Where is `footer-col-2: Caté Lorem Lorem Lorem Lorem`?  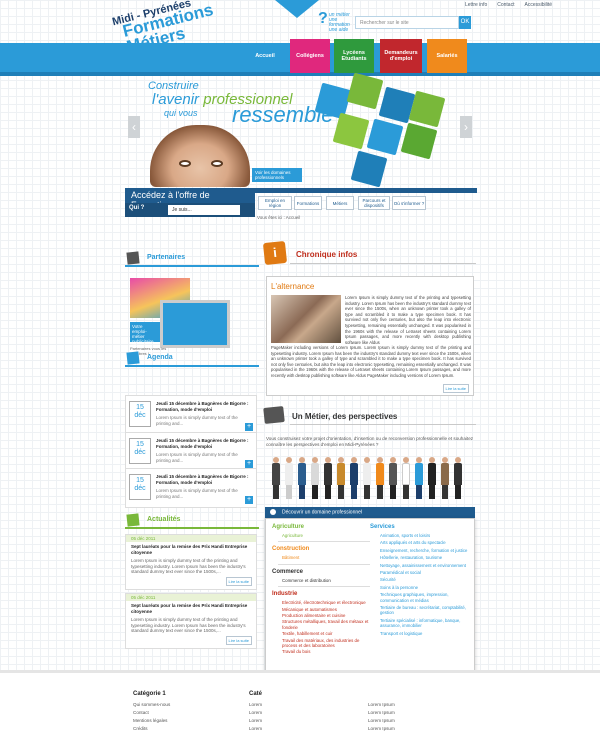 footer-col-2: Caté Lorem Lorem Lorem Lorem is located at coordinates (255, 711).